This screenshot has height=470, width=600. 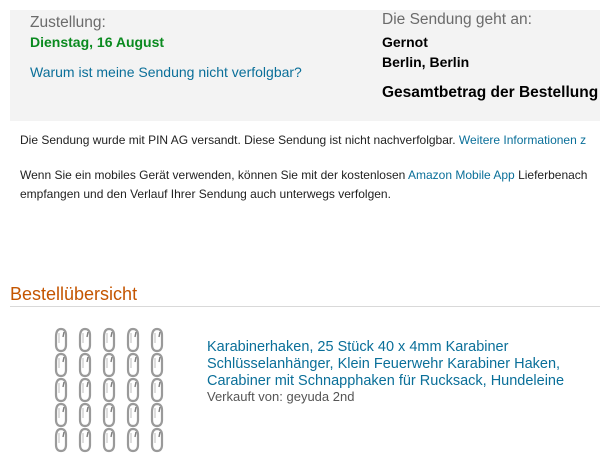 What do you see at coordinates (305, 306) in the screenshot?
I see `heading-divider` at bounding box center [305, 306].